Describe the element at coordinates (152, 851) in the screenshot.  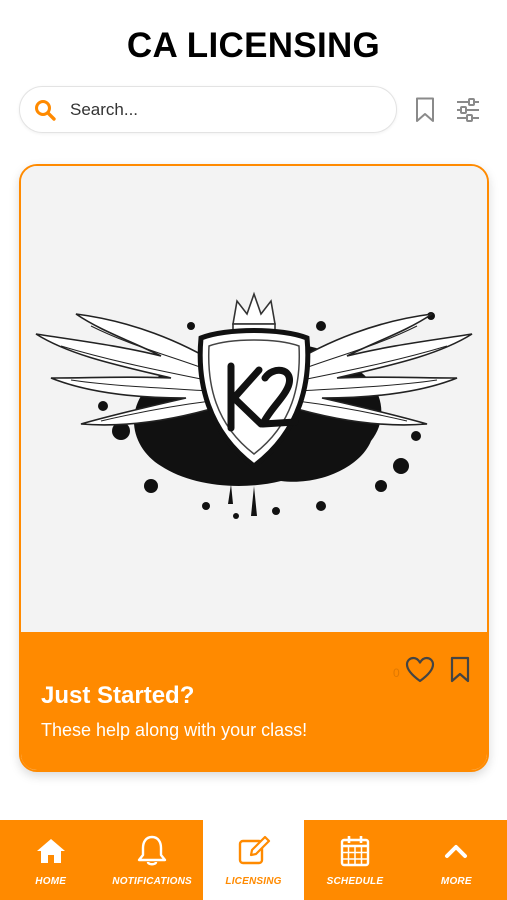
I see `bell-icon` at that location.